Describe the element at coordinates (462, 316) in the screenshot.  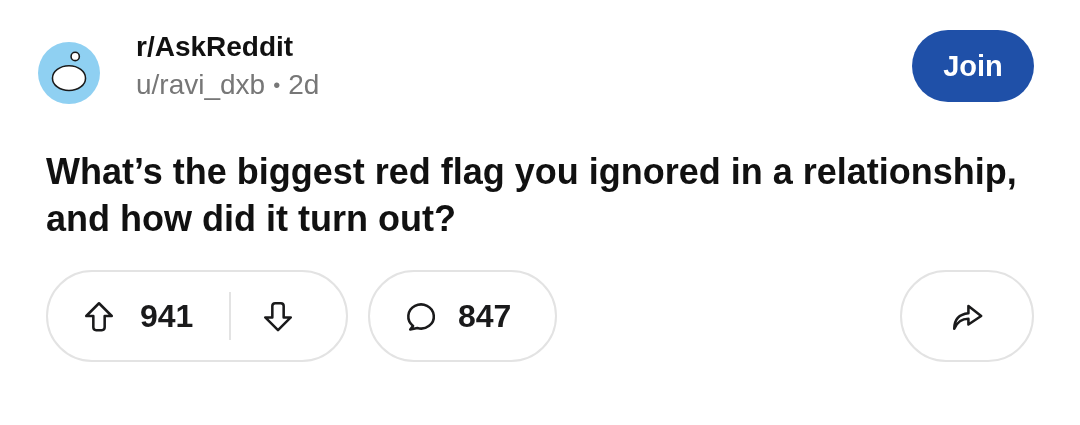
I see `comments-button: 847` at that location.